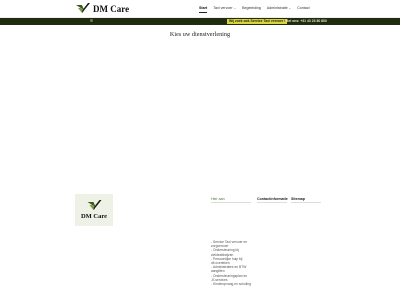 The height and width of the screenshot is (300, 400). I want to click on footer-services-heading: Hier aan, so click(218, 199).